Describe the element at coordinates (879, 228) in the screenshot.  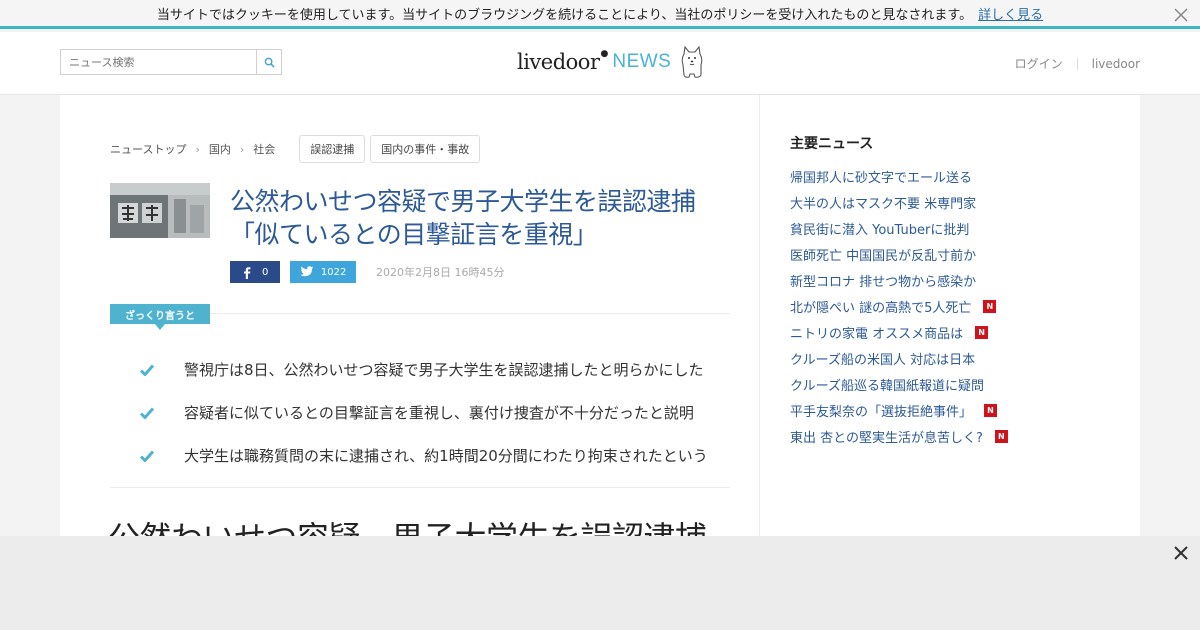
I see `news-item-title: 貧民街に潜入 YouTuberに批判` at that location.